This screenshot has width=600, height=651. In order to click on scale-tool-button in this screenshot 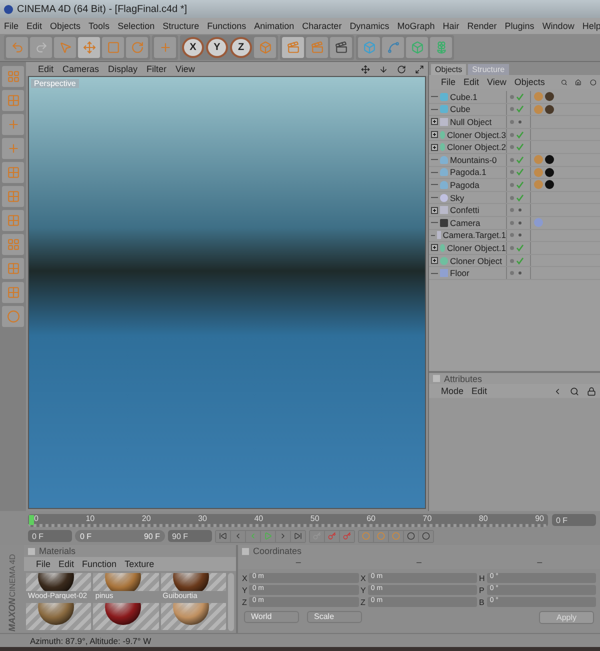, I will do `click(113, 47)`.